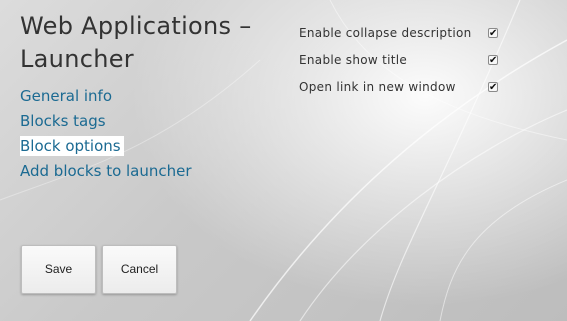 This screenshot has width=567, height=321. I want to click on option-label: Open link in new window, so click(377, 87).